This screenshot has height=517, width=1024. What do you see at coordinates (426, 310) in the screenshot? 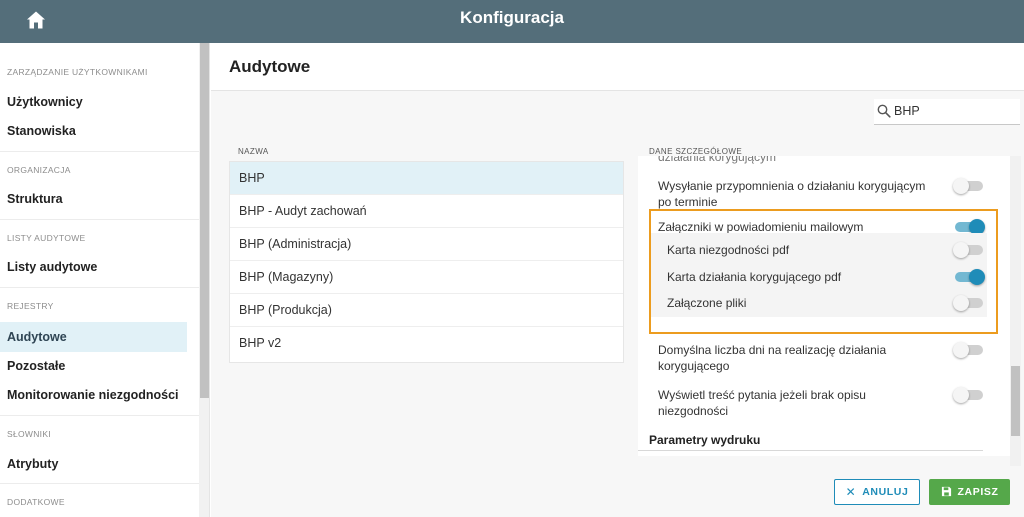
I see `list-item: BHP (Produkcja)` at bounding box center [426, 310].